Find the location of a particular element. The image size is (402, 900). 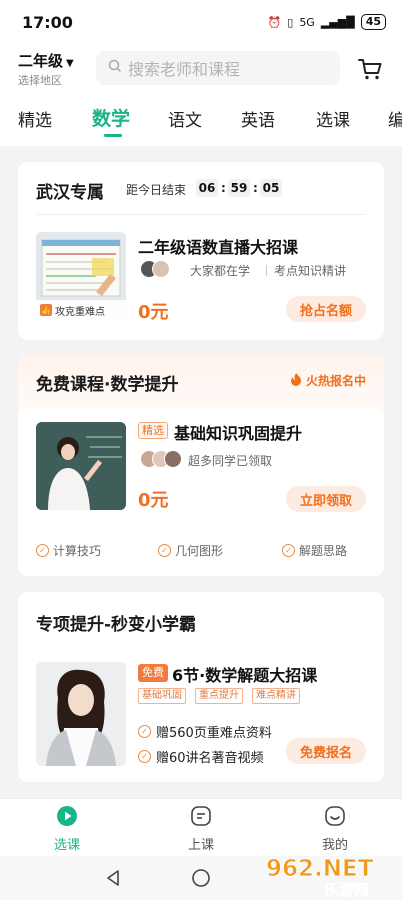

category-tabs: 精选 数学 语文 英语 选课 编 is located at coordinates (201, 120).